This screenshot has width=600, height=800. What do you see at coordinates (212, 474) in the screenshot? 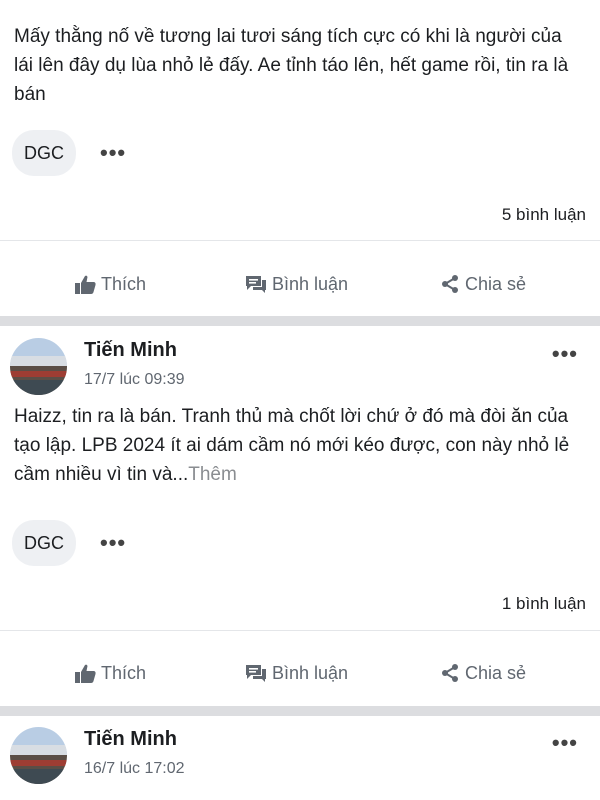
I see `see-more-link: Thêm` at bounding box center [212, 474].